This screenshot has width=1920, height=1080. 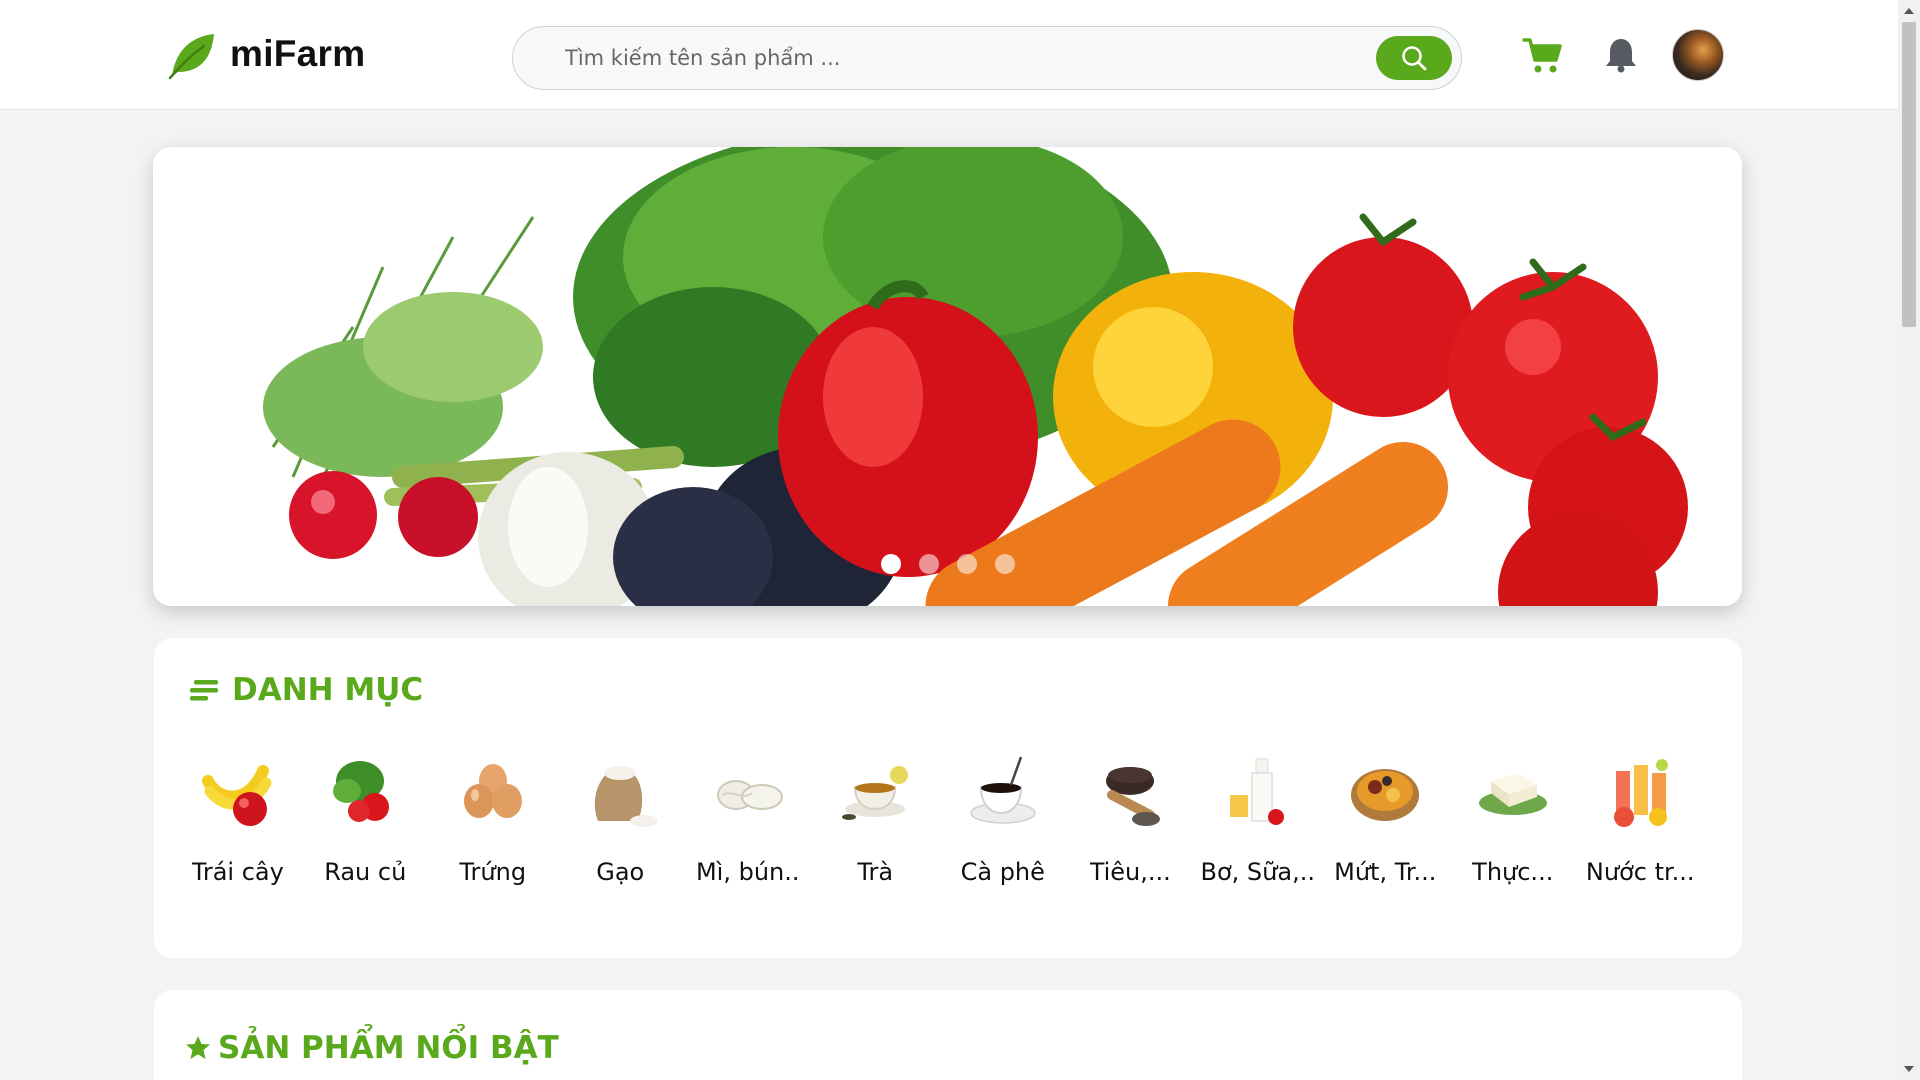 What do you see at coordinates (748, 816) in the screenshot?
I see `category-item: Mì, bún..` at bounding box center [748, 816].